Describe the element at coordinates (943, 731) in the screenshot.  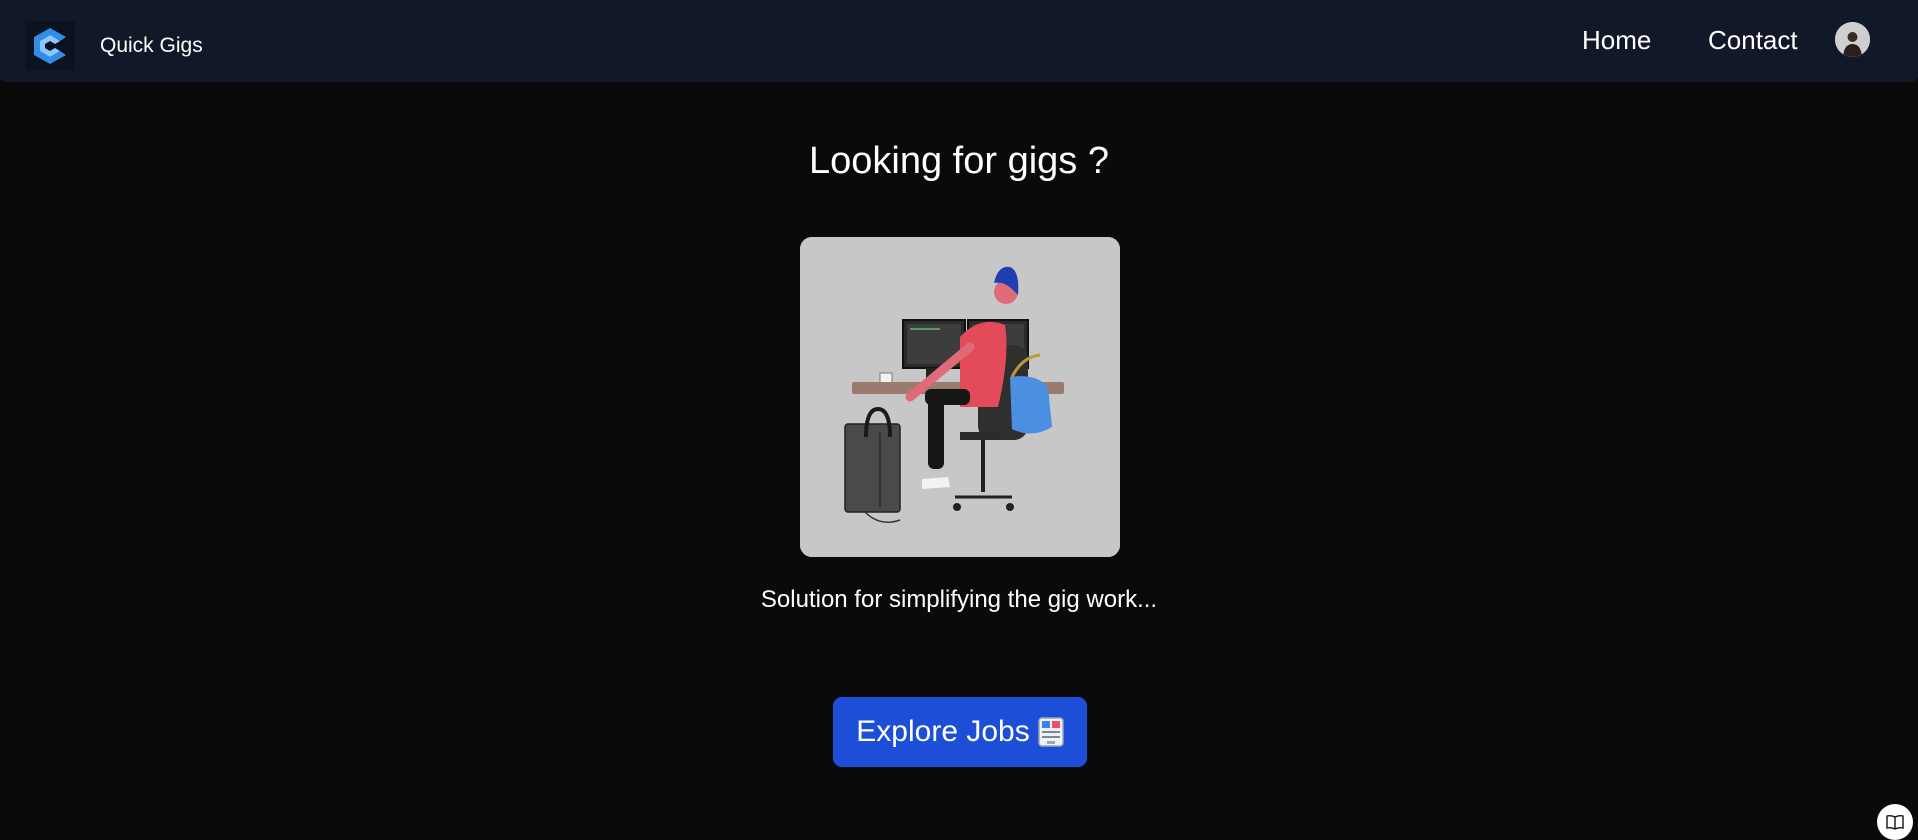
I see `explore-jobs-label: Explore Jobs` at that location.